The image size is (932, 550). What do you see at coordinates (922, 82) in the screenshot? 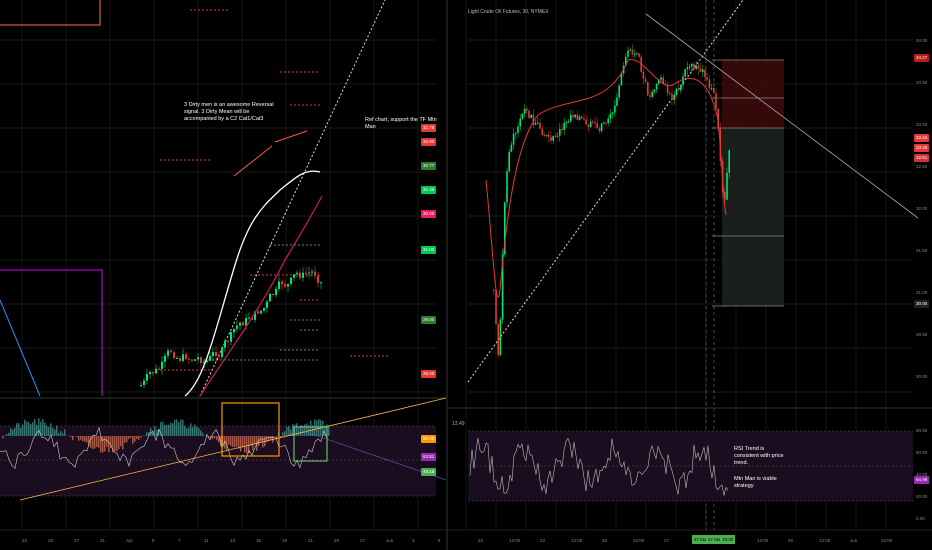
I see `y-tick-label: 33.50` at bounding box center [922, 82].